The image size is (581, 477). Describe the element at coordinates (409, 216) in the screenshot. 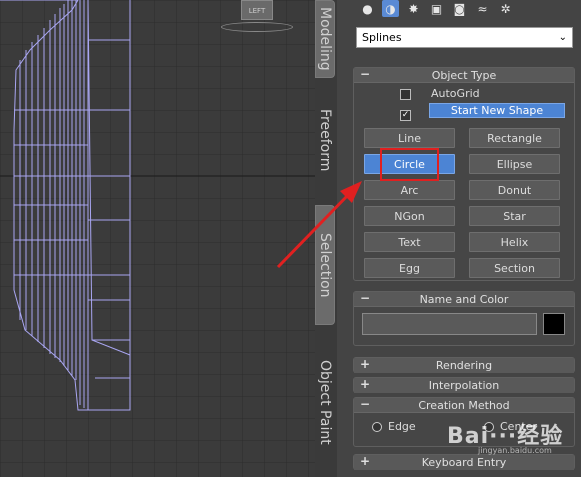

I see `ngon-button: NGon` at that location.